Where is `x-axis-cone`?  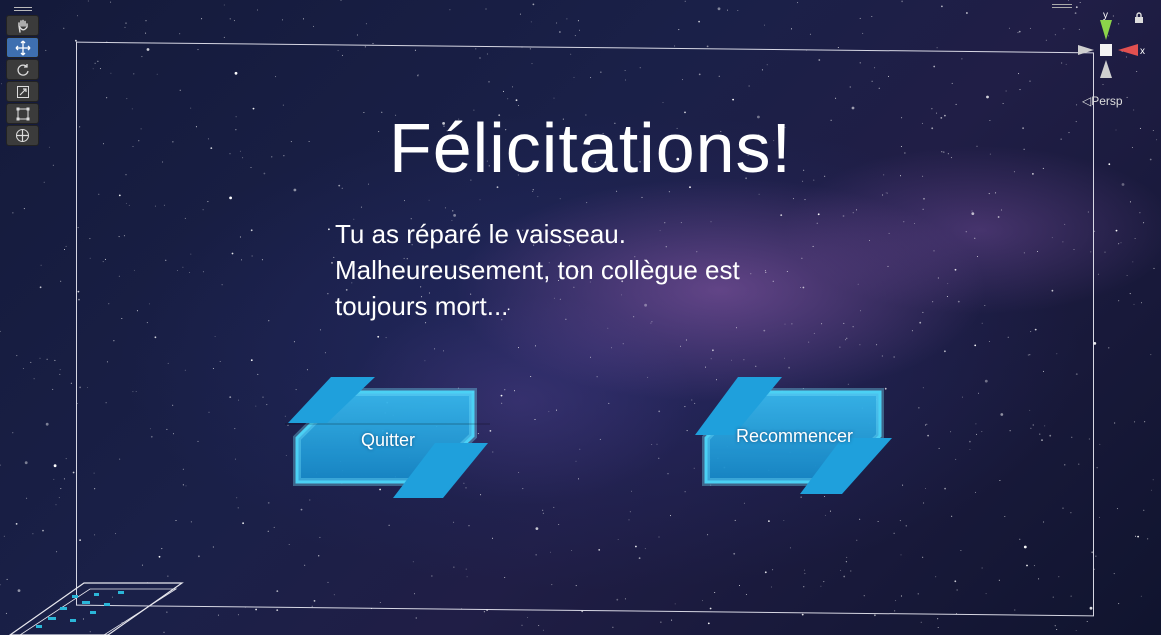 x-axis-cone is located at coordinates (1128, 50).